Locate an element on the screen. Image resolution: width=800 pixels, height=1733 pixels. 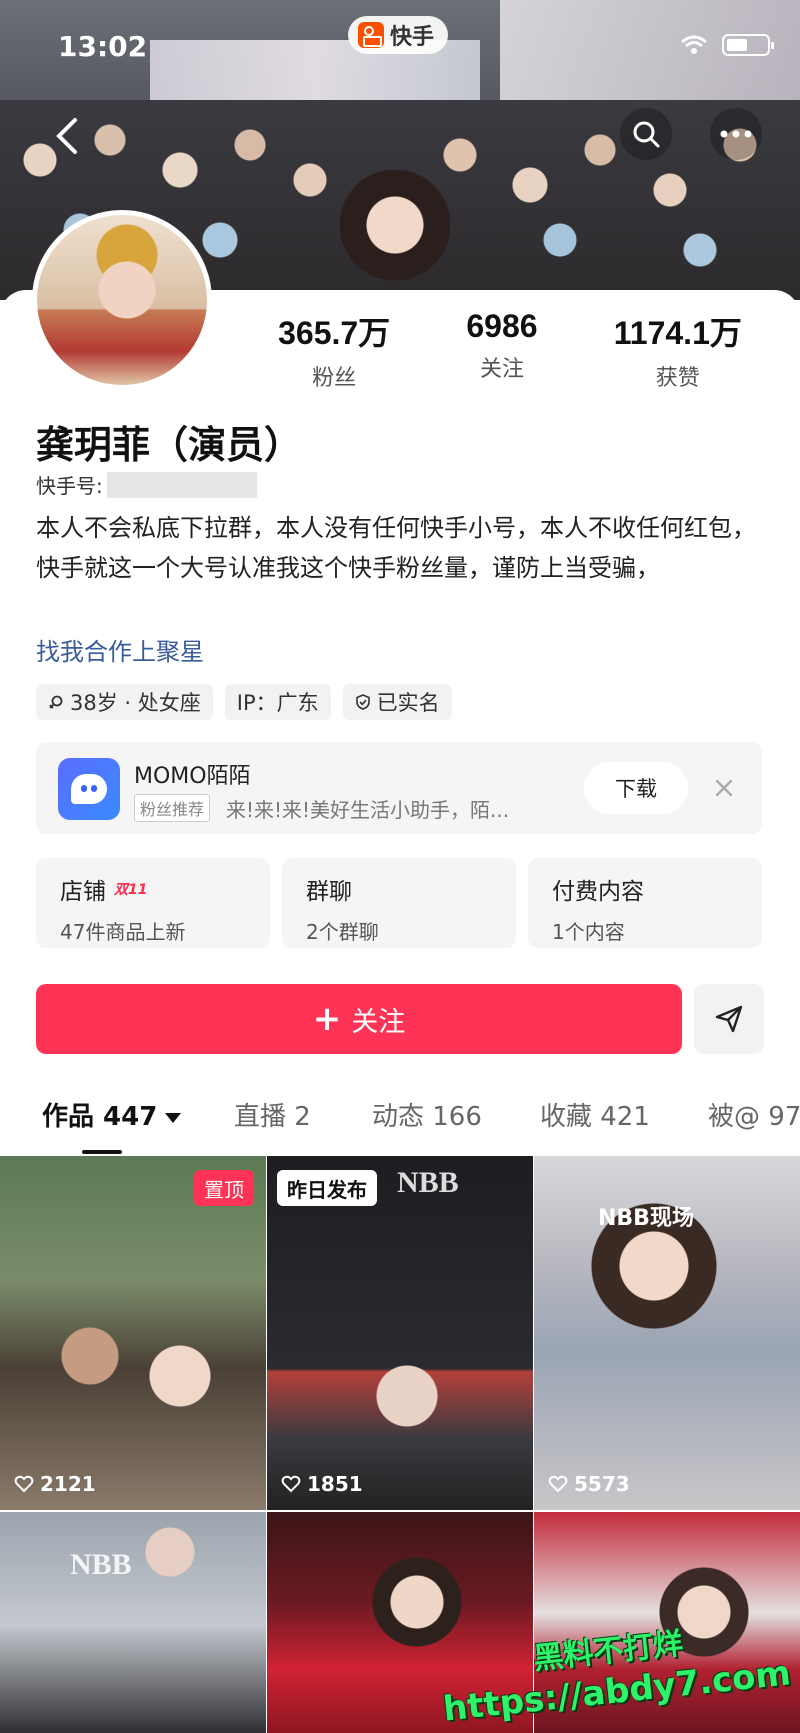
banner-person is located at coordinates (395, 235).